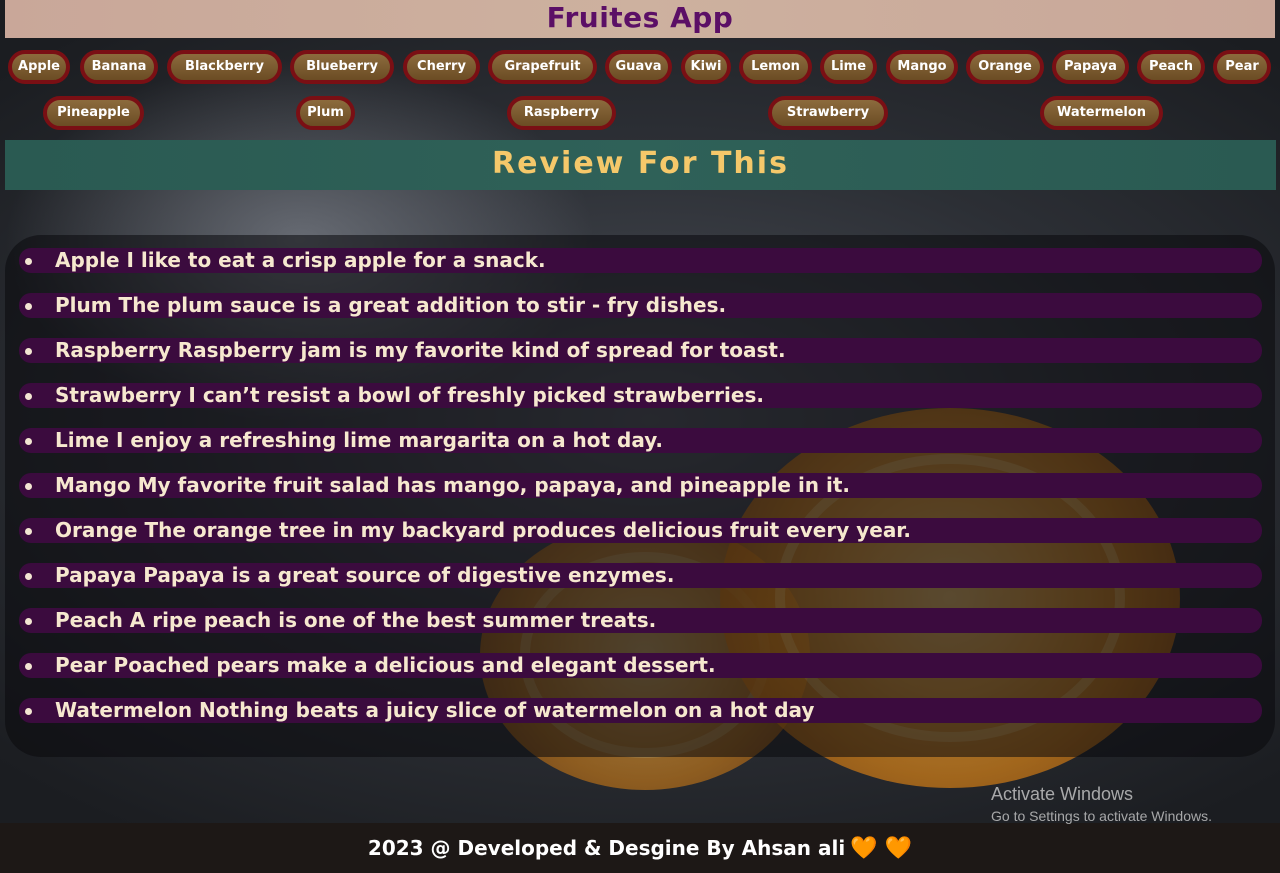  I want to click on watermark-line-1: Activate Windows, so click(1062, 794).